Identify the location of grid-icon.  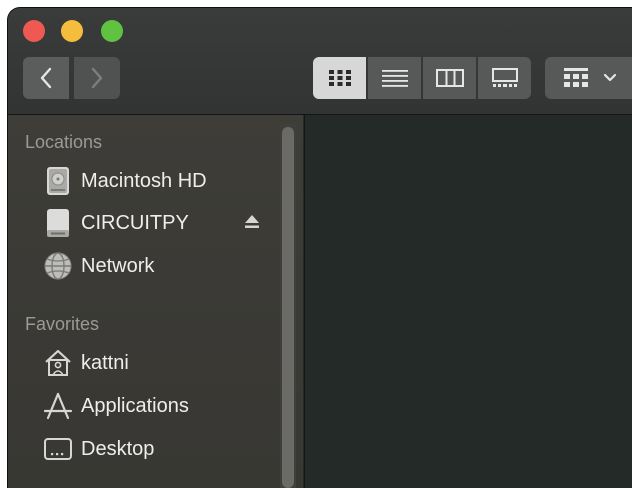
(339, 78).